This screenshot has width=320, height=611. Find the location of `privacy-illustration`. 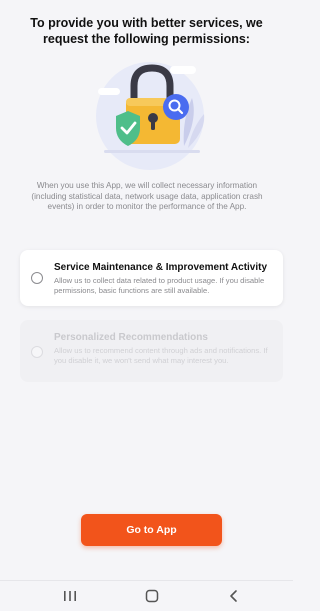

privacy-illustration is located at coordinates (148, 116).